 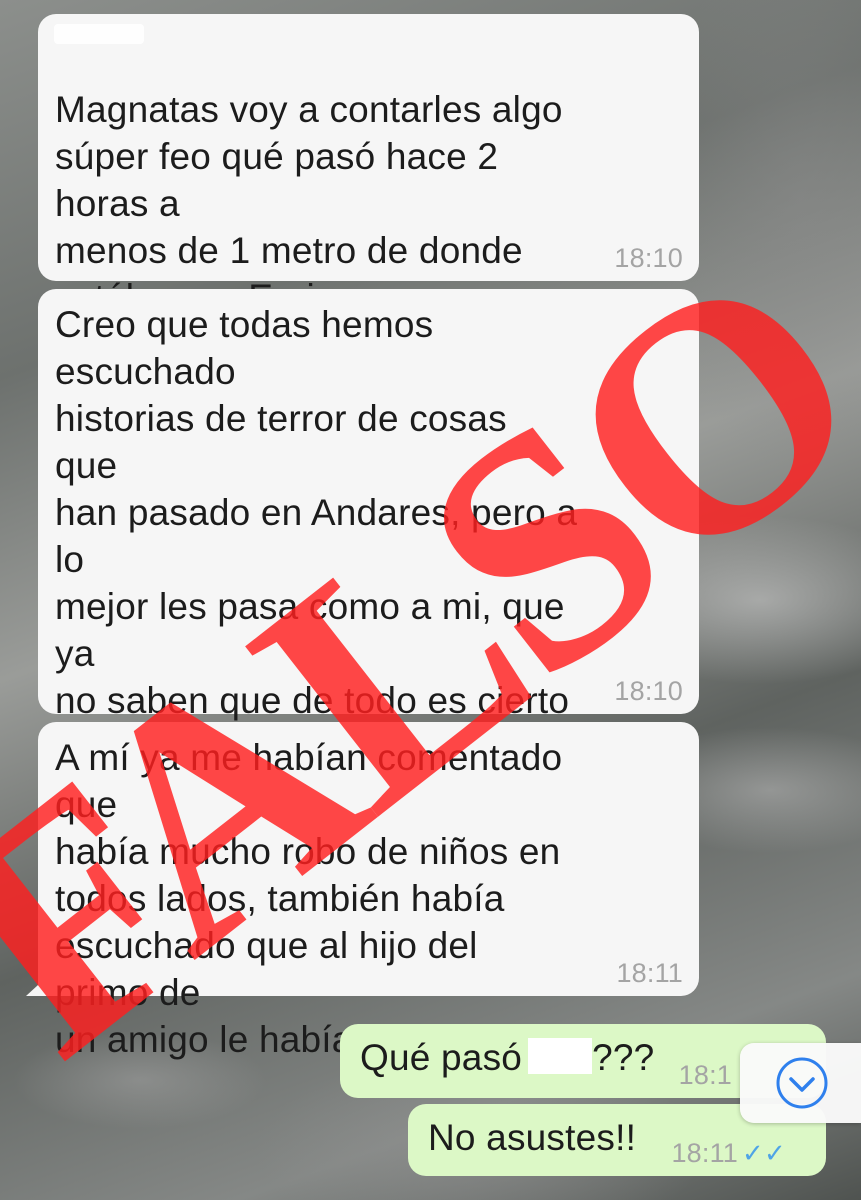 What do you see at coordinates (99, 34) in the screenshot?
I see `redacted-sender-name` at bounding box center [99, 34].